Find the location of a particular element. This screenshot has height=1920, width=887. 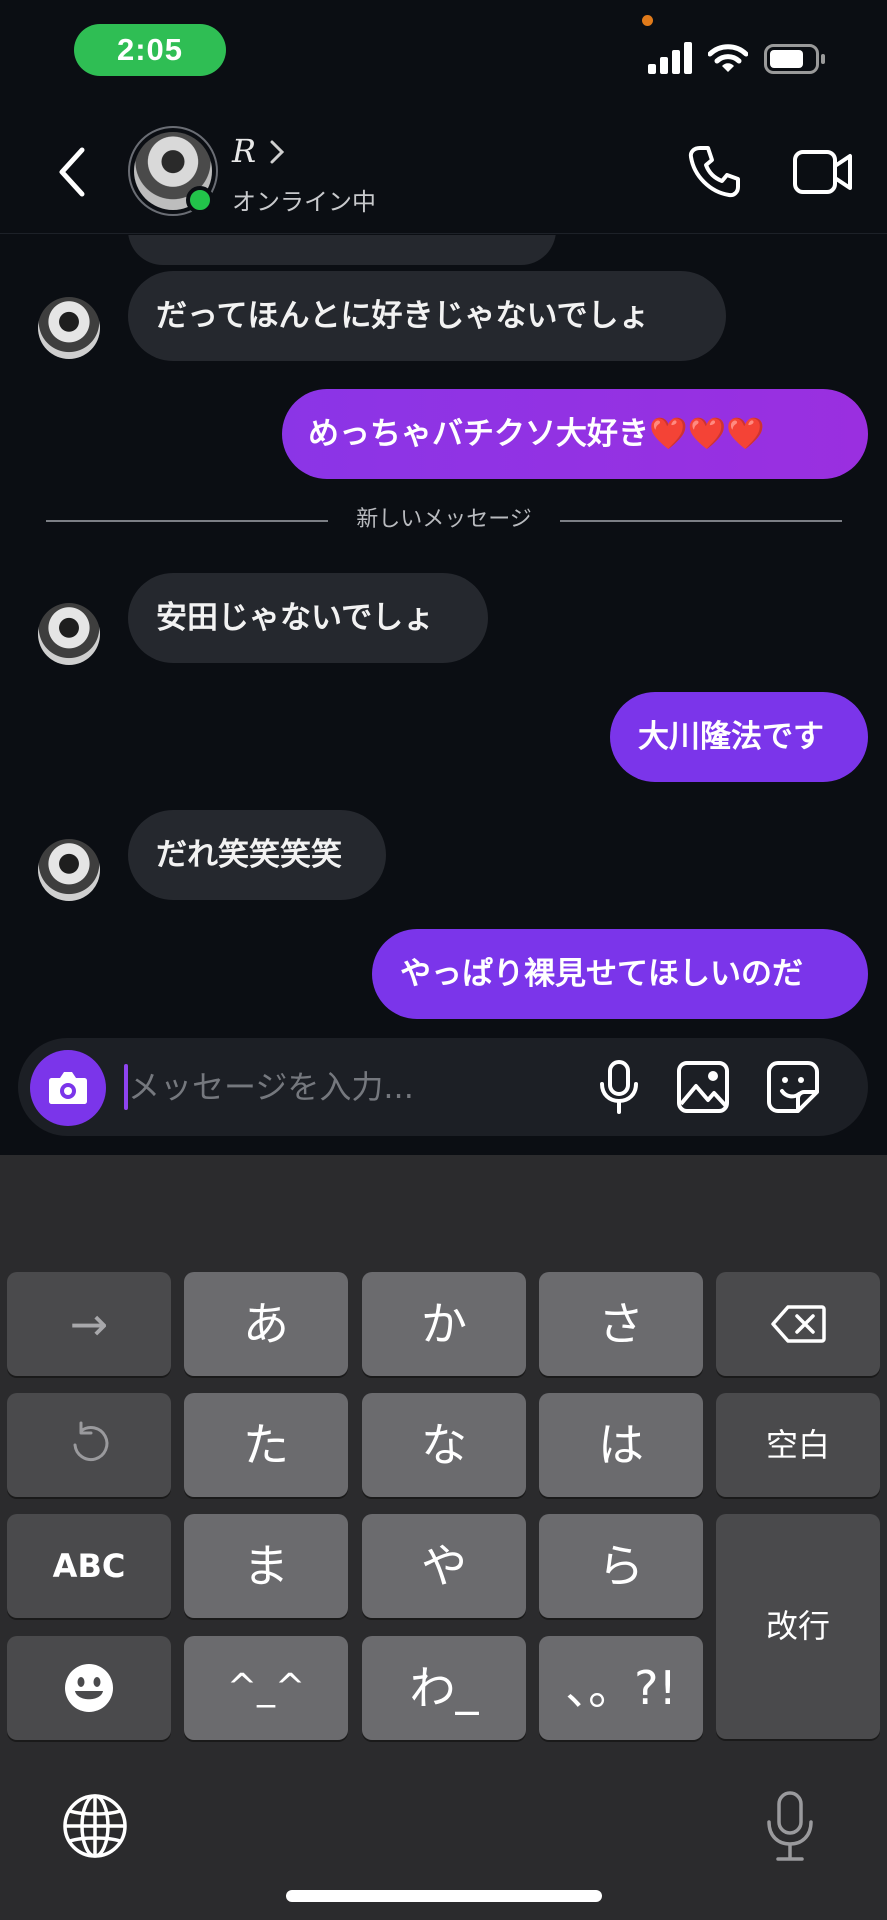

home-indicator is located at coordinates (444, 1896).